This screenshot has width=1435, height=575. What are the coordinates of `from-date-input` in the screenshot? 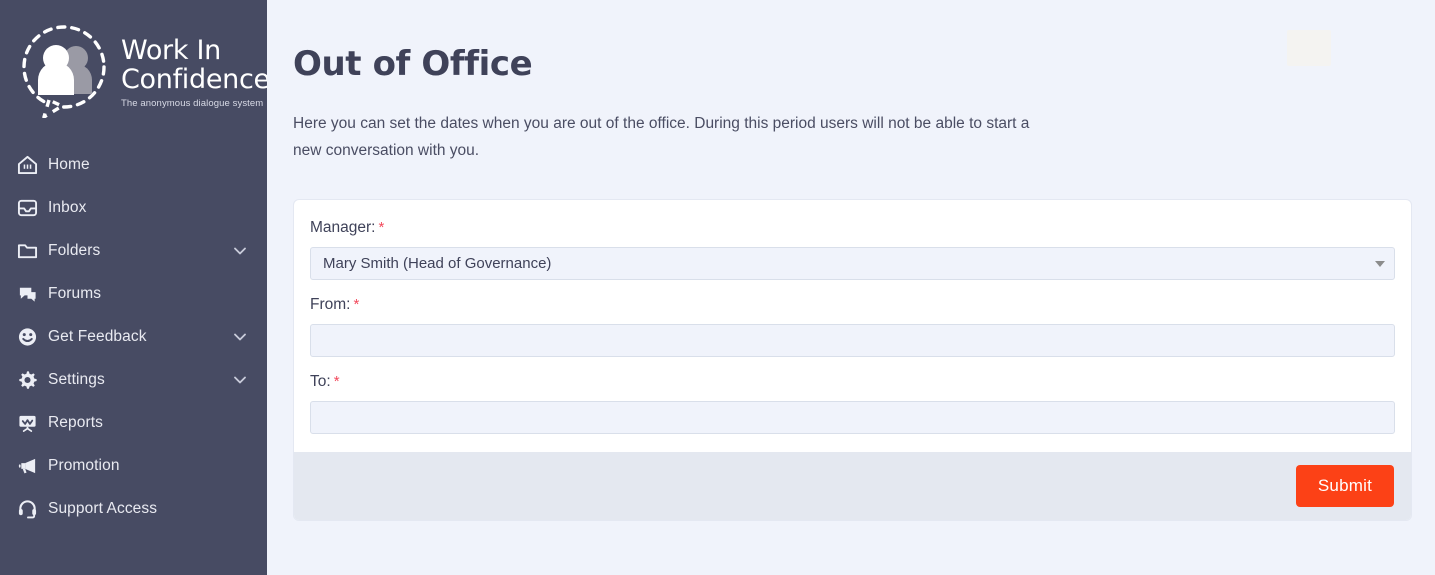 It's located at (852, 340).